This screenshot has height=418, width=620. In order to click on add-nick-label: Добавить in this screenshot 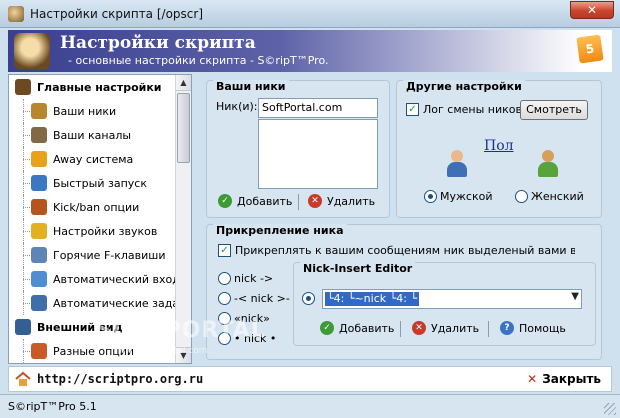, I will do `click(265, 201)`.